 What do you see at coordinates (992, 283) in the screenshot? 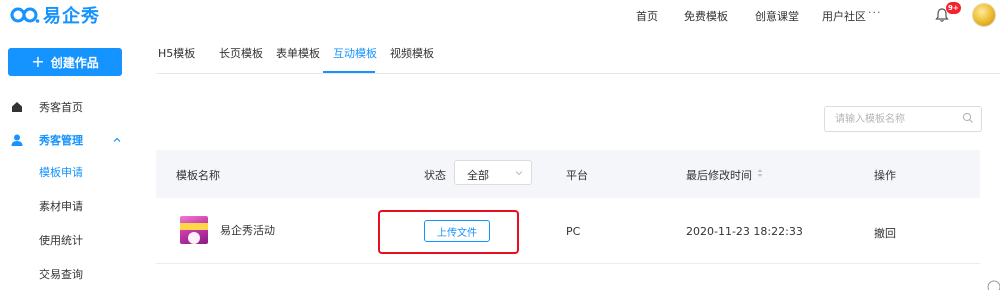
I see `help-icon` at bounding box center [992, 283].